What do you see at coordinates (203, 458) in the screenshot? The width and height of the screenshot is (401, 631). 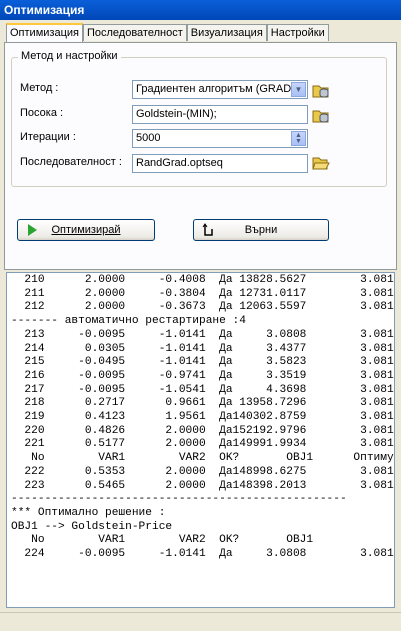 I see `output-line: No VAR1 VAR2 OK? OBJ1 Оптимум` at bounding box center [203, 458].